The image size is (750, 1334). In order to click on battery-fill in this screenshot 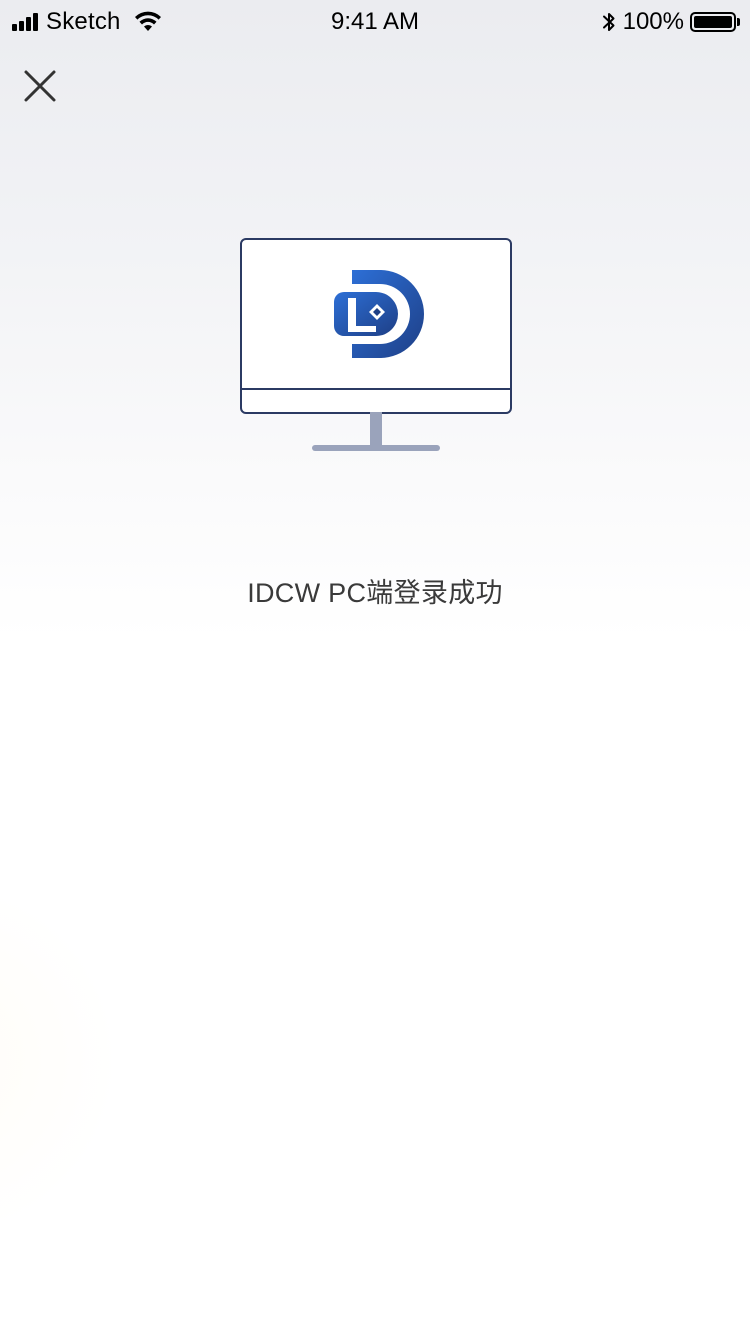, I will do `click(713, 22)`.